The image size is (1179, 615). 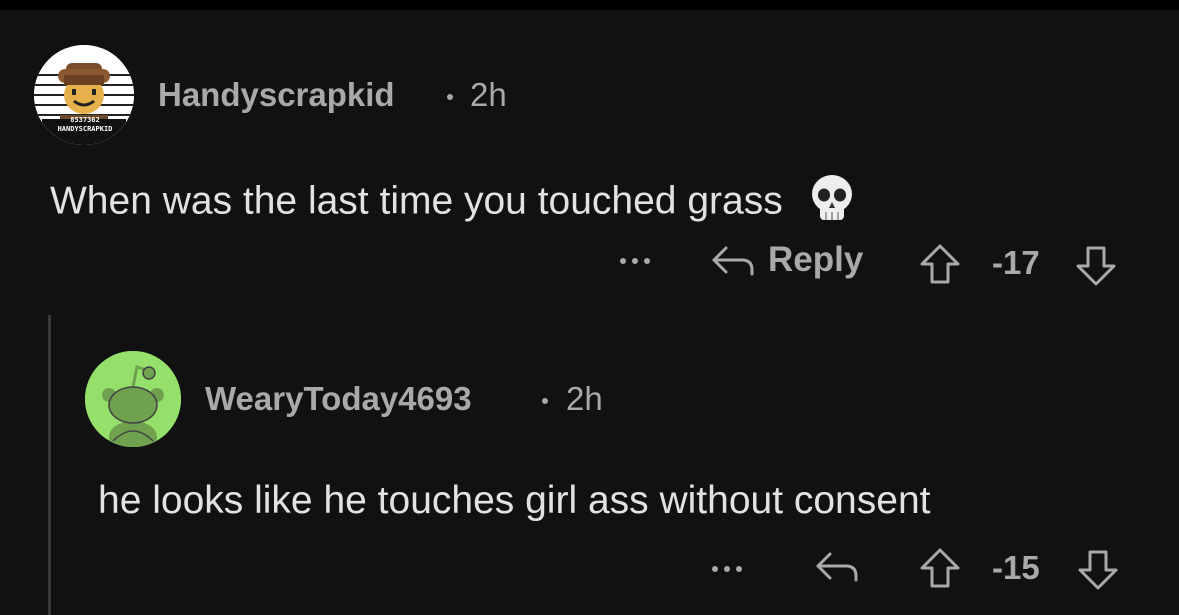 What do you see at coordinates (1016, 567) in the screenshot?
I see `vote-score: -15` at bounding box center [1016, 567].